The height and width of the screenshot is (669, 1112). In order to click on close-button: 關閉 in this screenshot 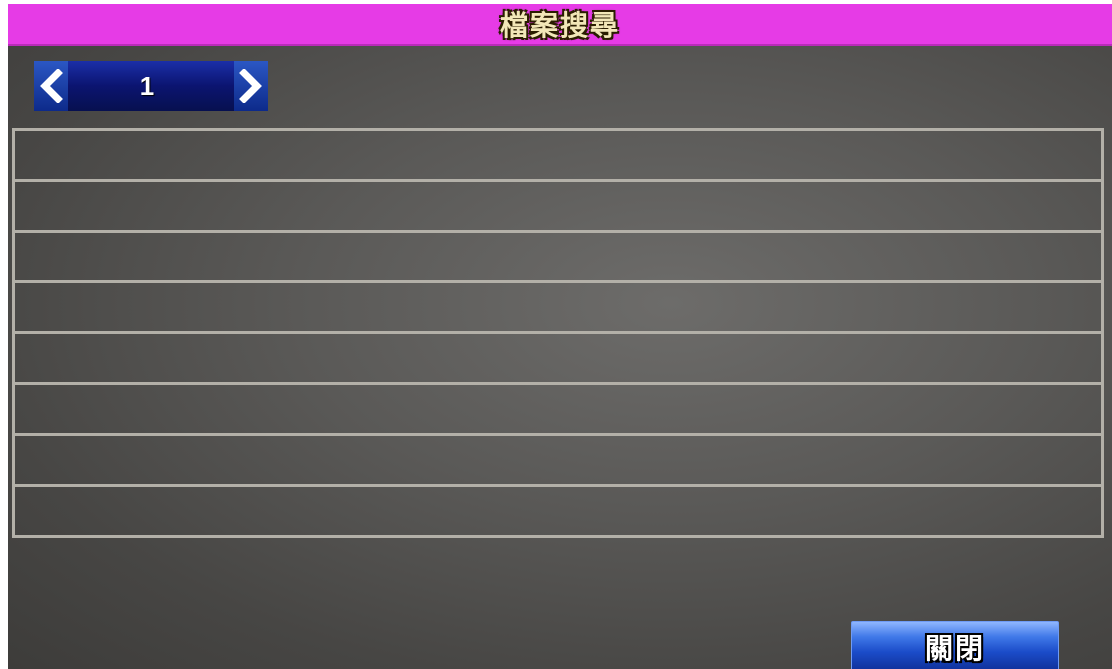, I will do `click(955, 645)`.